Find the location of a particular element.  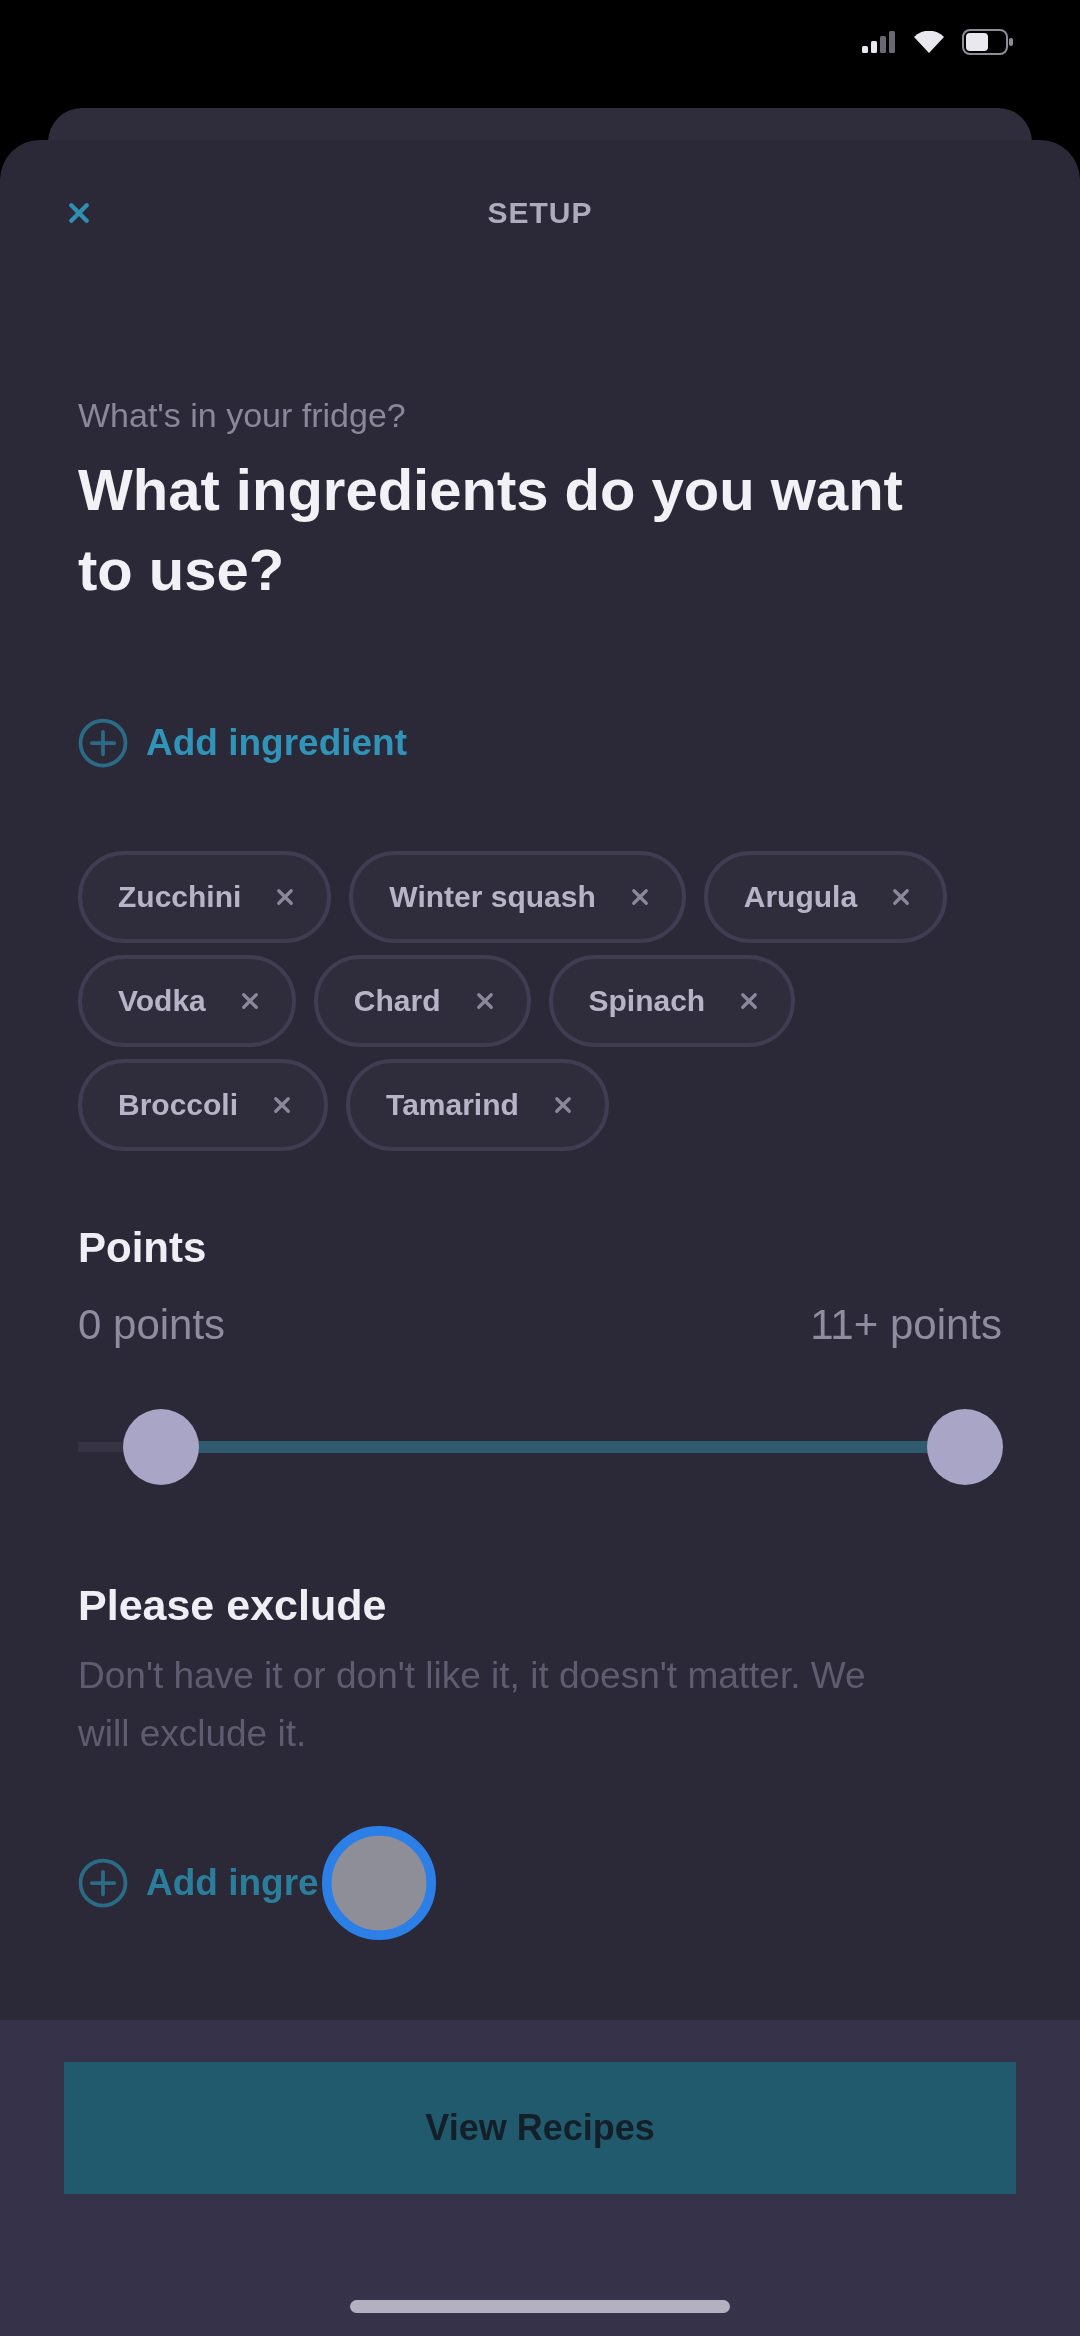

chip-label: Spinach is located at coordinates (647, 1001).